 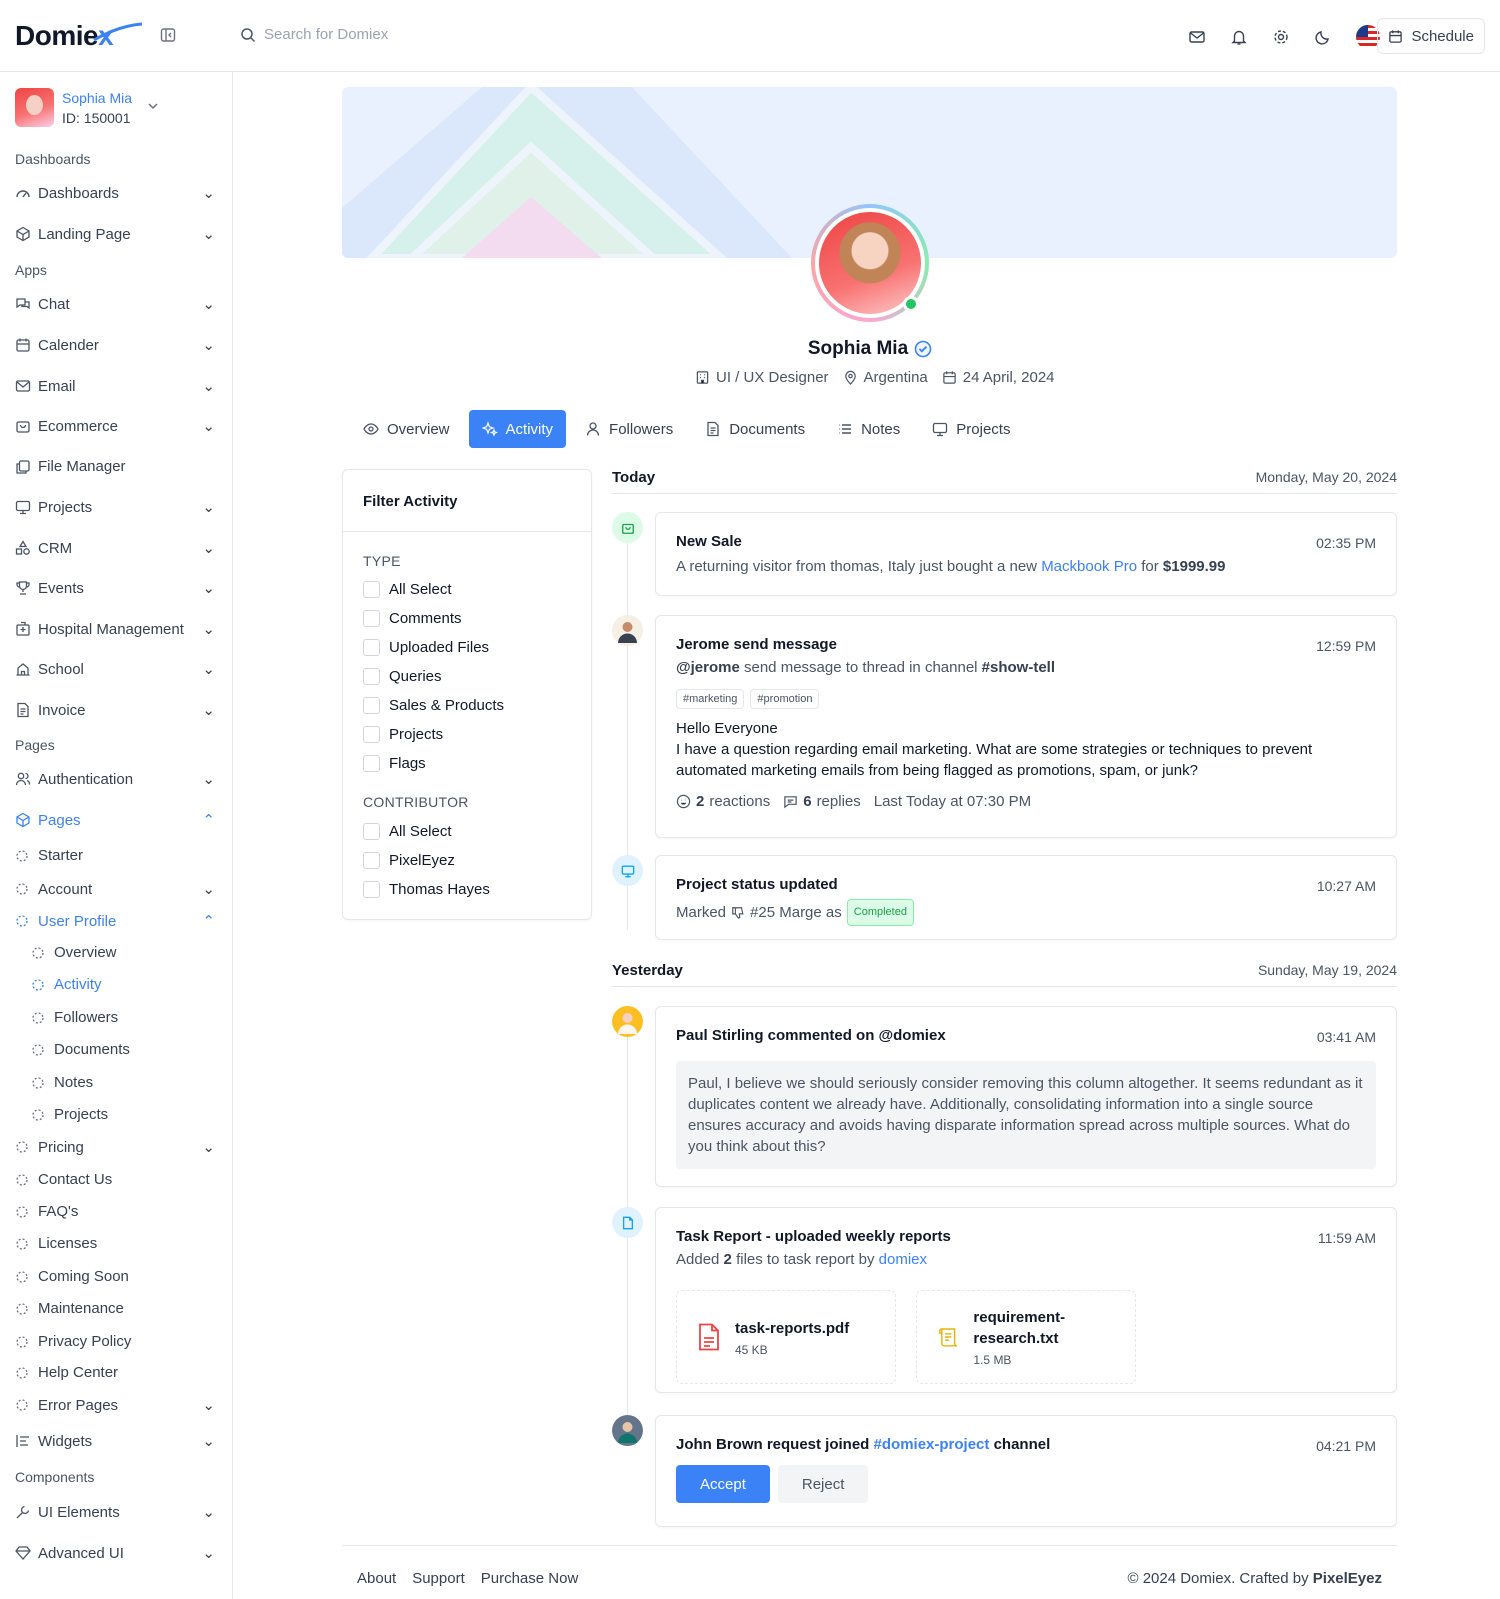 I want to click on filter-type-sales: Sales & Products, so click(x=433, y=705).